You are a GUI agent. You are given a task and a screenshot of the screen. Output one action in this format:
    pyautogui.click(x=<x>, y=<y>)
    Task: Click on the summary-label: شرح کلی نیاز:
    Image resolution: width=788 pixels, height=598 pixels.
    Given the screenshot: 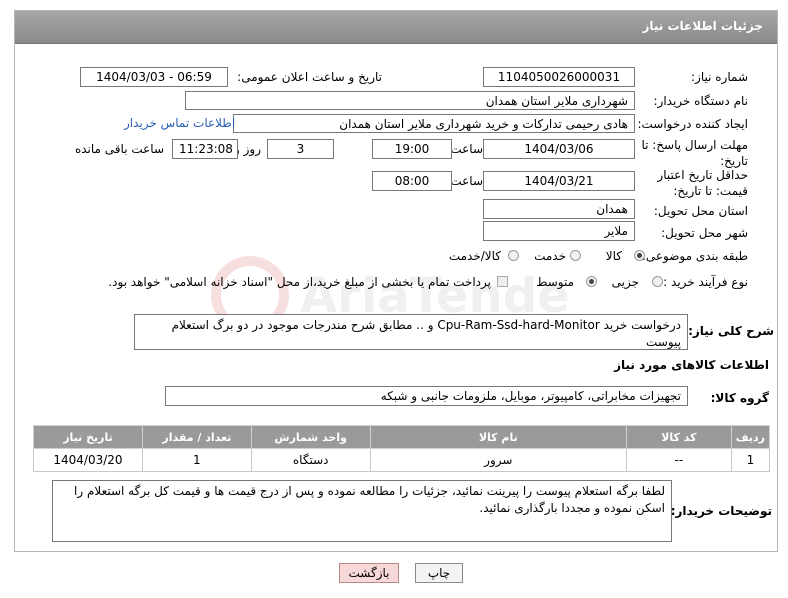 What is the action you would take?
    pyautogui.click(x=731, y=331)
    